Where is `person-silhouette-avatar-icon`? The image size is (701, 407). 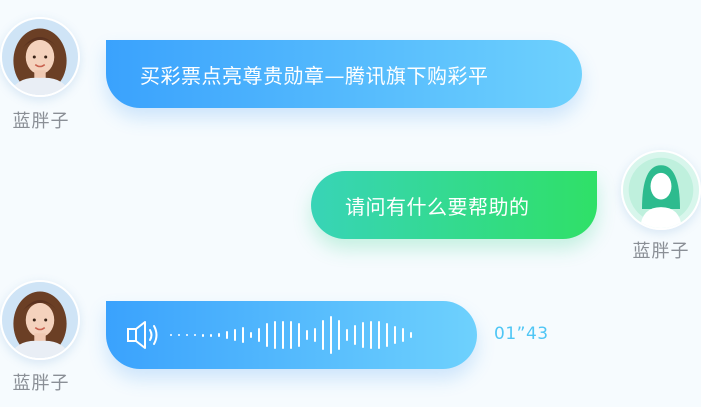 person-silhouette-avatar-icon is located at coordinates (661, 190).